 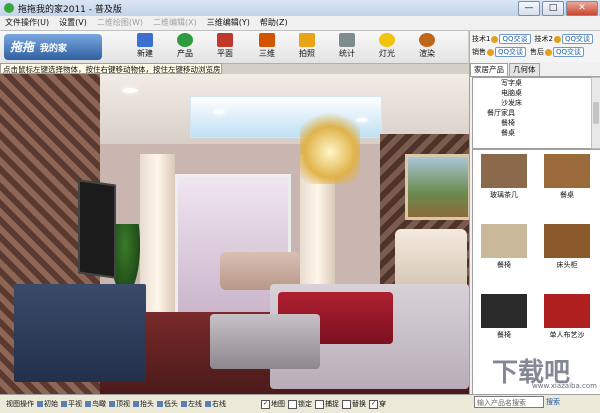 What do you see at coordinates (167, 404) in the screenshot?
I see `look-down-button: 低头` at bounding box center [167, 404].